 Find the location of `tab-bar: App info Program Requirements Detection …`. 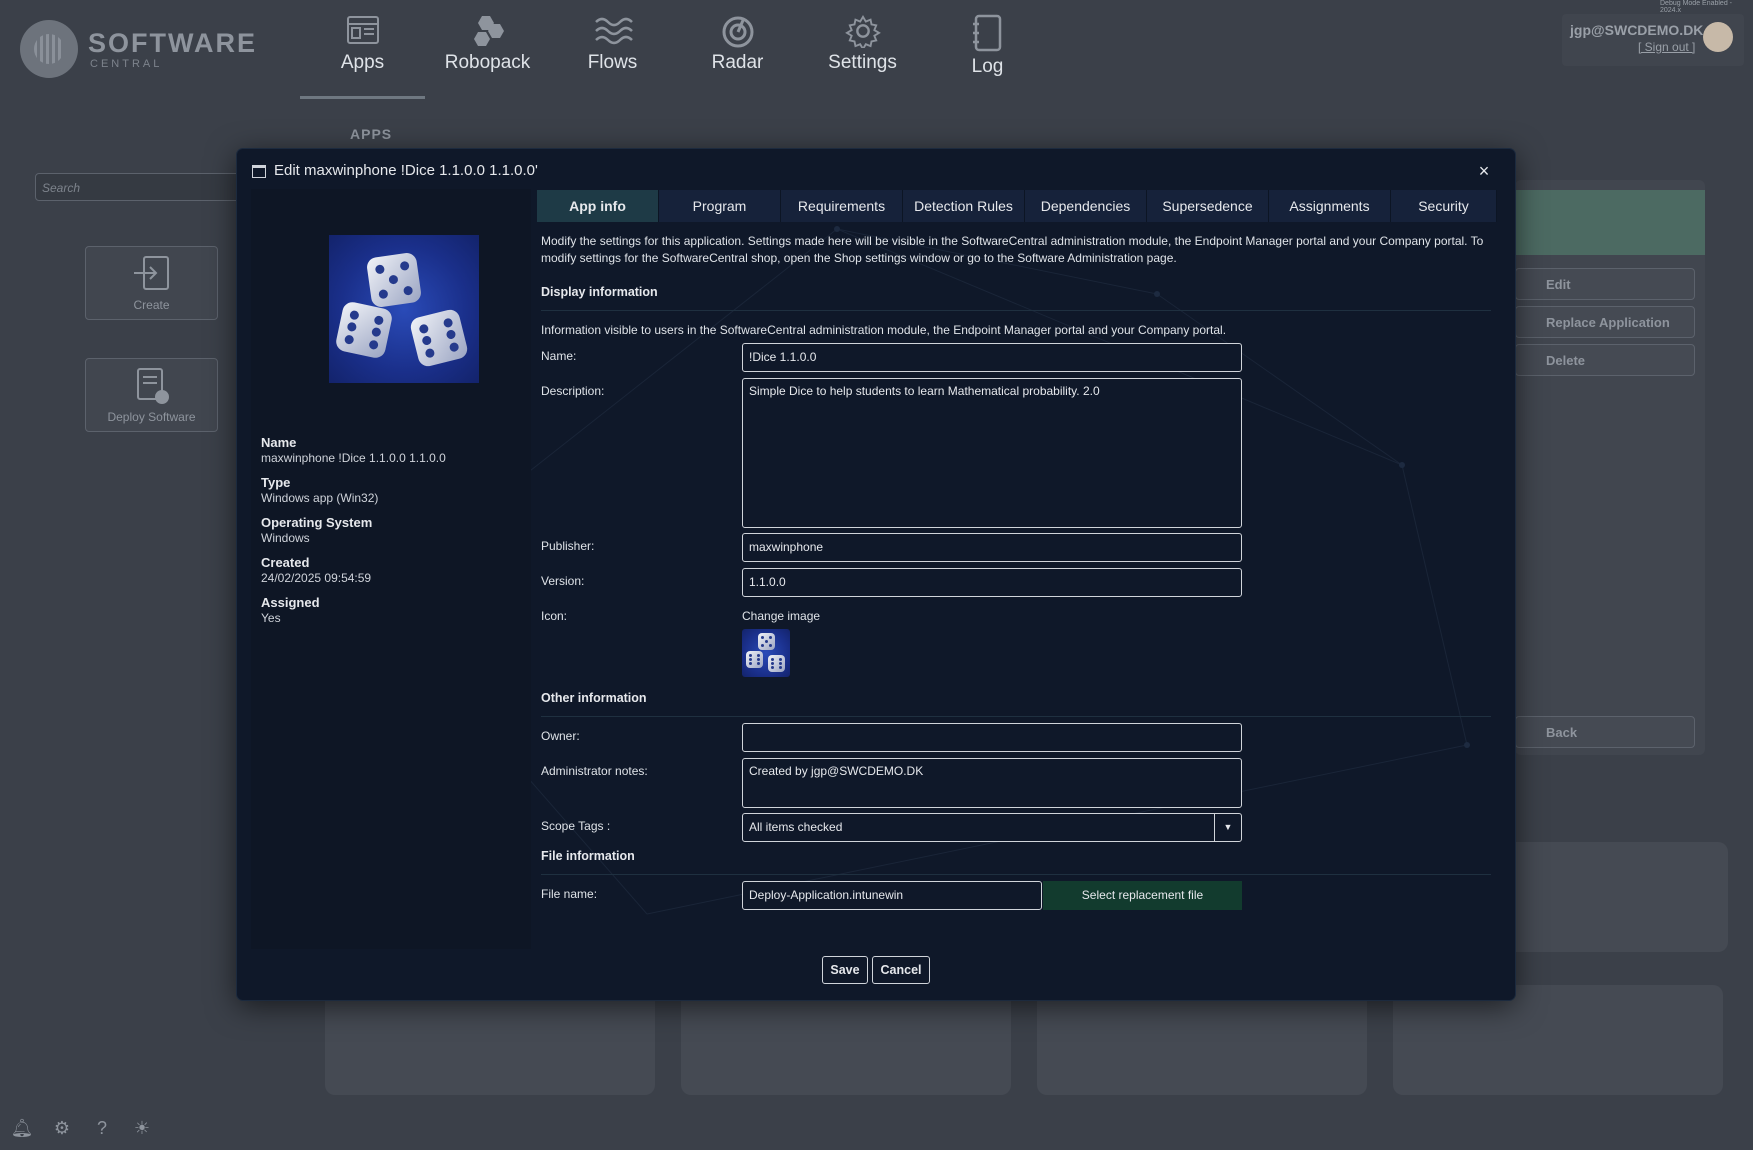

tab-bar: App info Program Requirements Detection … is located at coordinates (1017, 206).